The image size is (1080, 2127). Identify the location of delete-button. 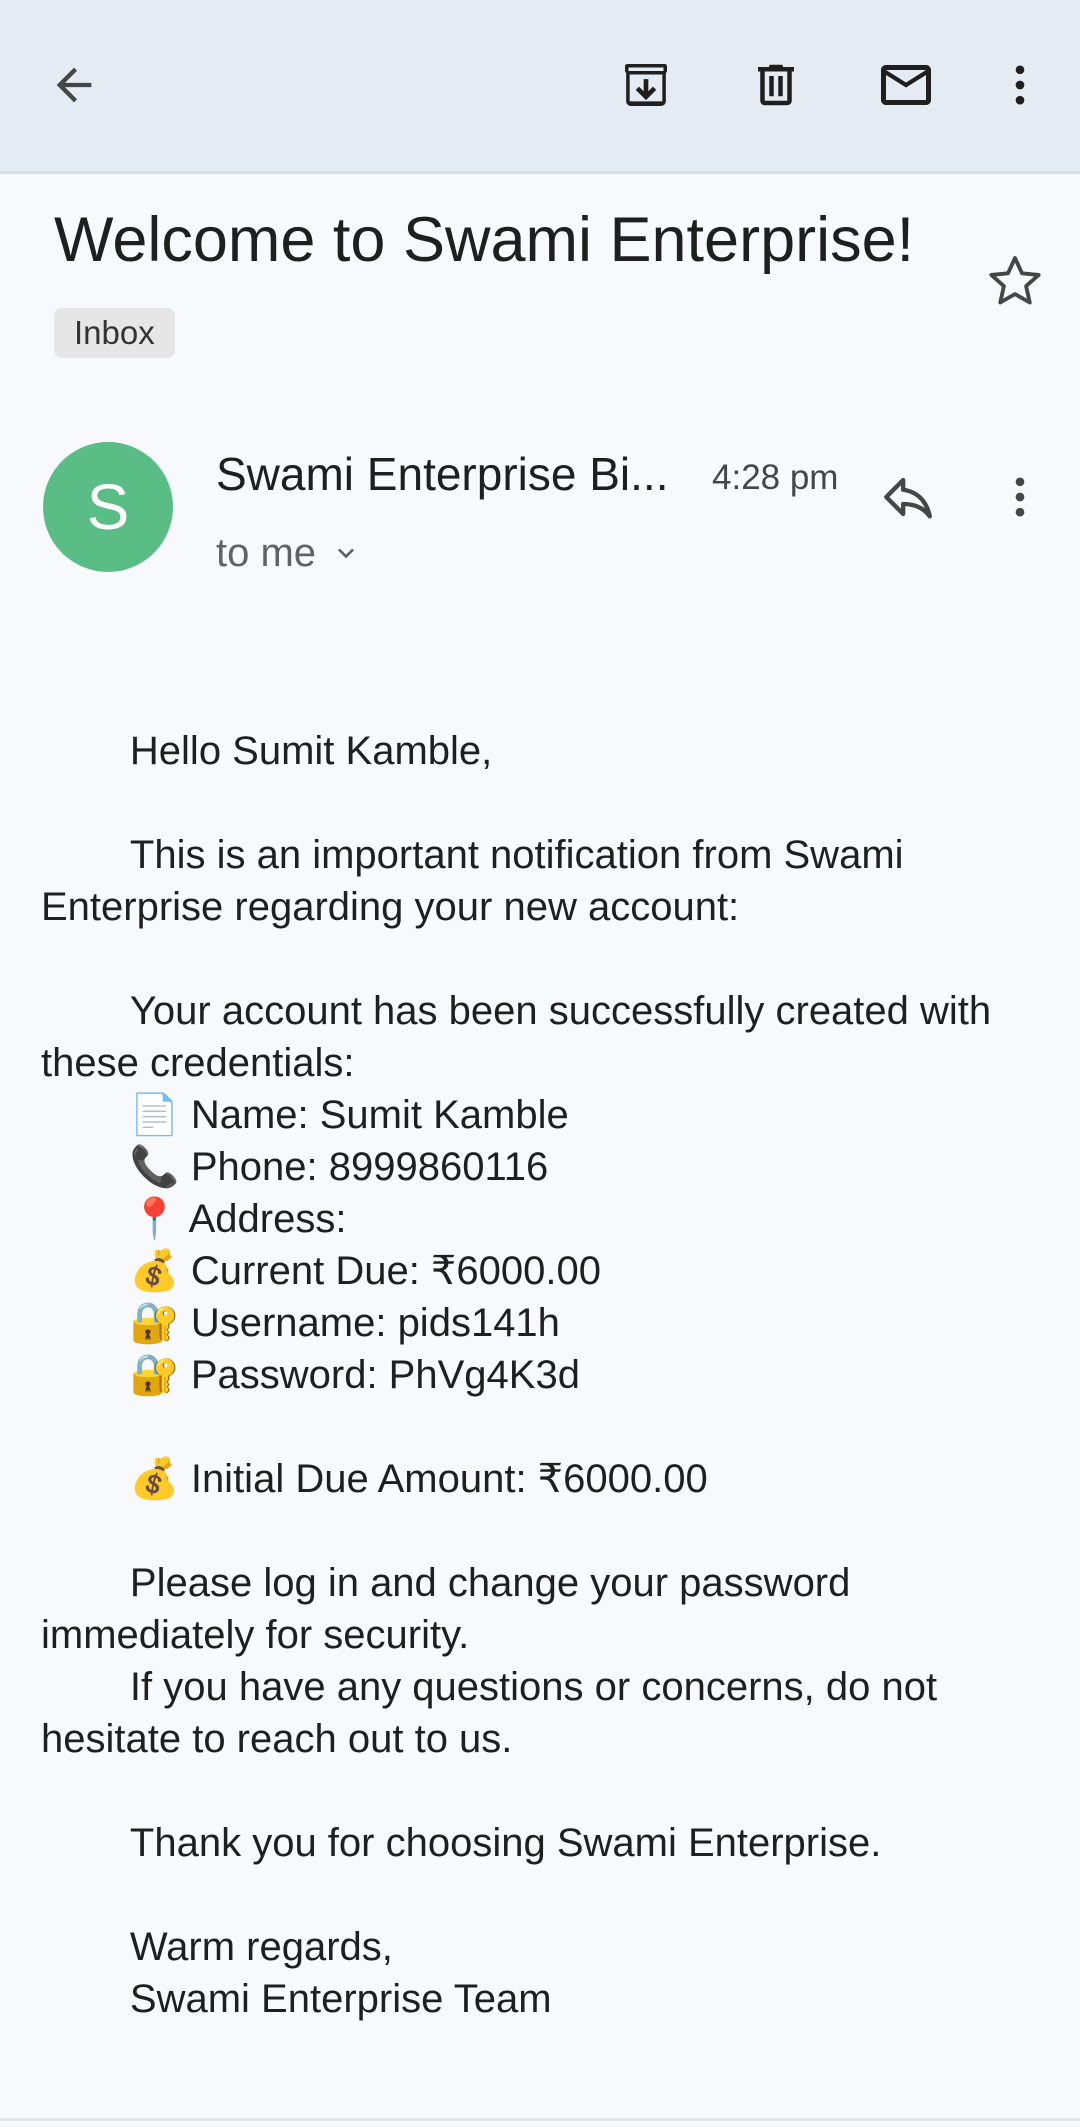
(776, 85).